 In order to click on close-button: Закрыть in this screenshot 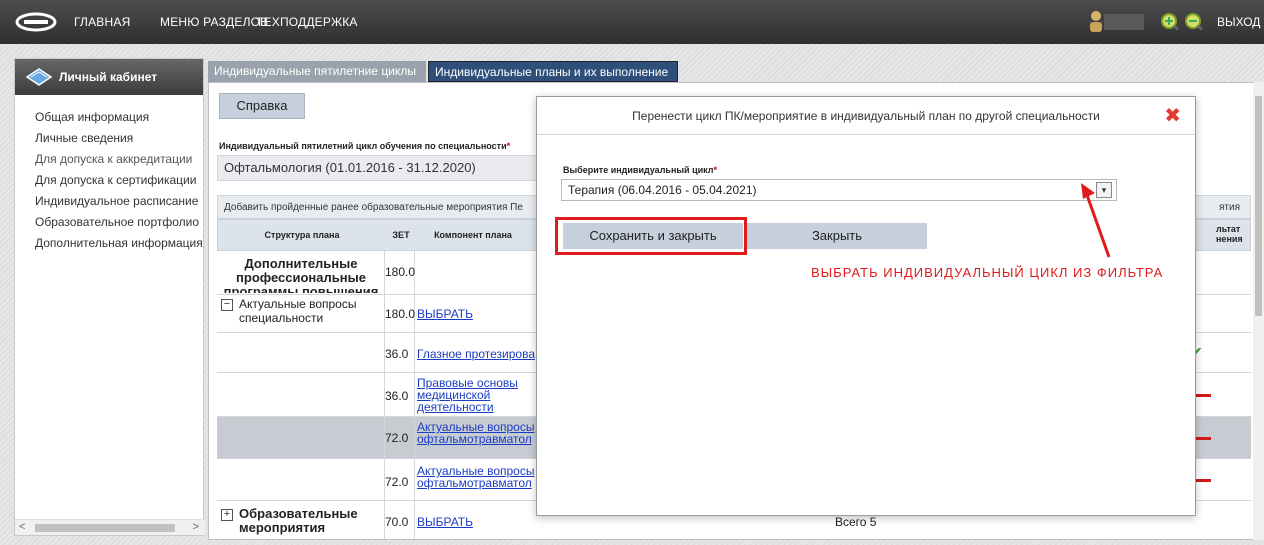, I will do `click(837, 236)`.